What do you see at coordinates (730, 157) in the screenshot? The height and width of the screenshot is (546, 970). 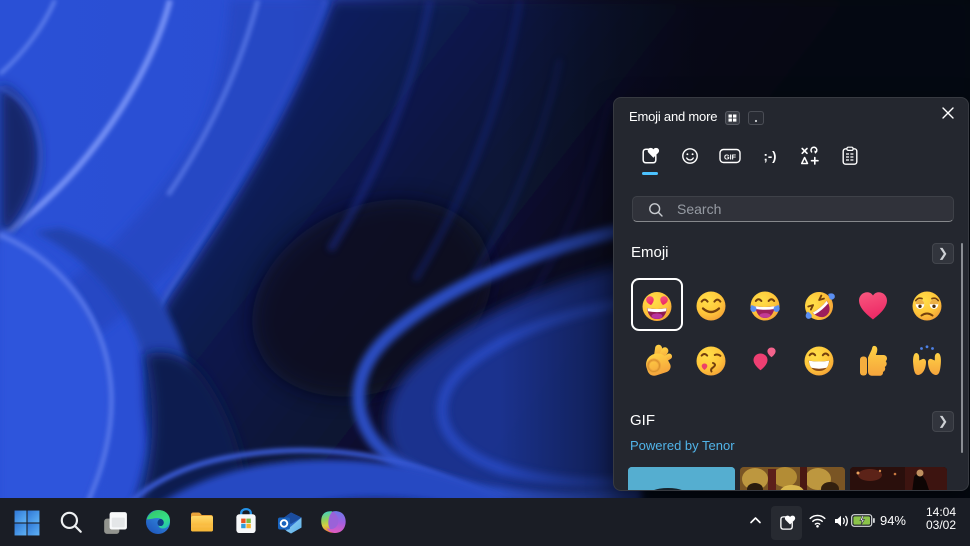 I see `svg-text: GIF` at bounding box center [730, 157].